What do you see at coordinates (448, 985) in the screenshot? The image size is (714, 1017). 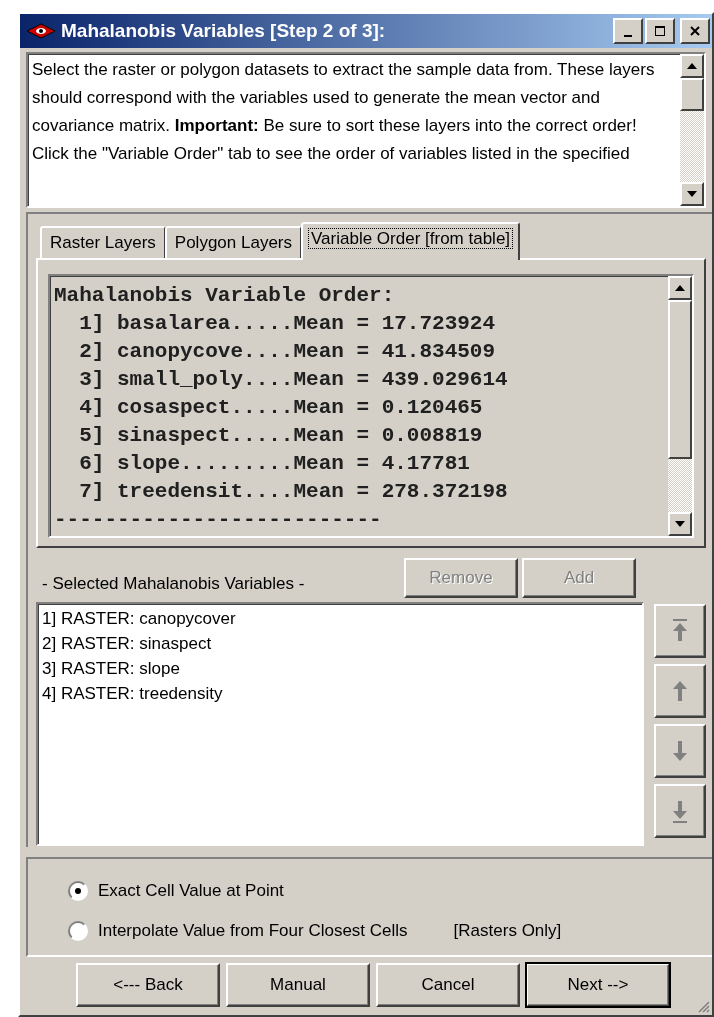 I see `dialog-button: Cancel` at bounding box center [448, 985].